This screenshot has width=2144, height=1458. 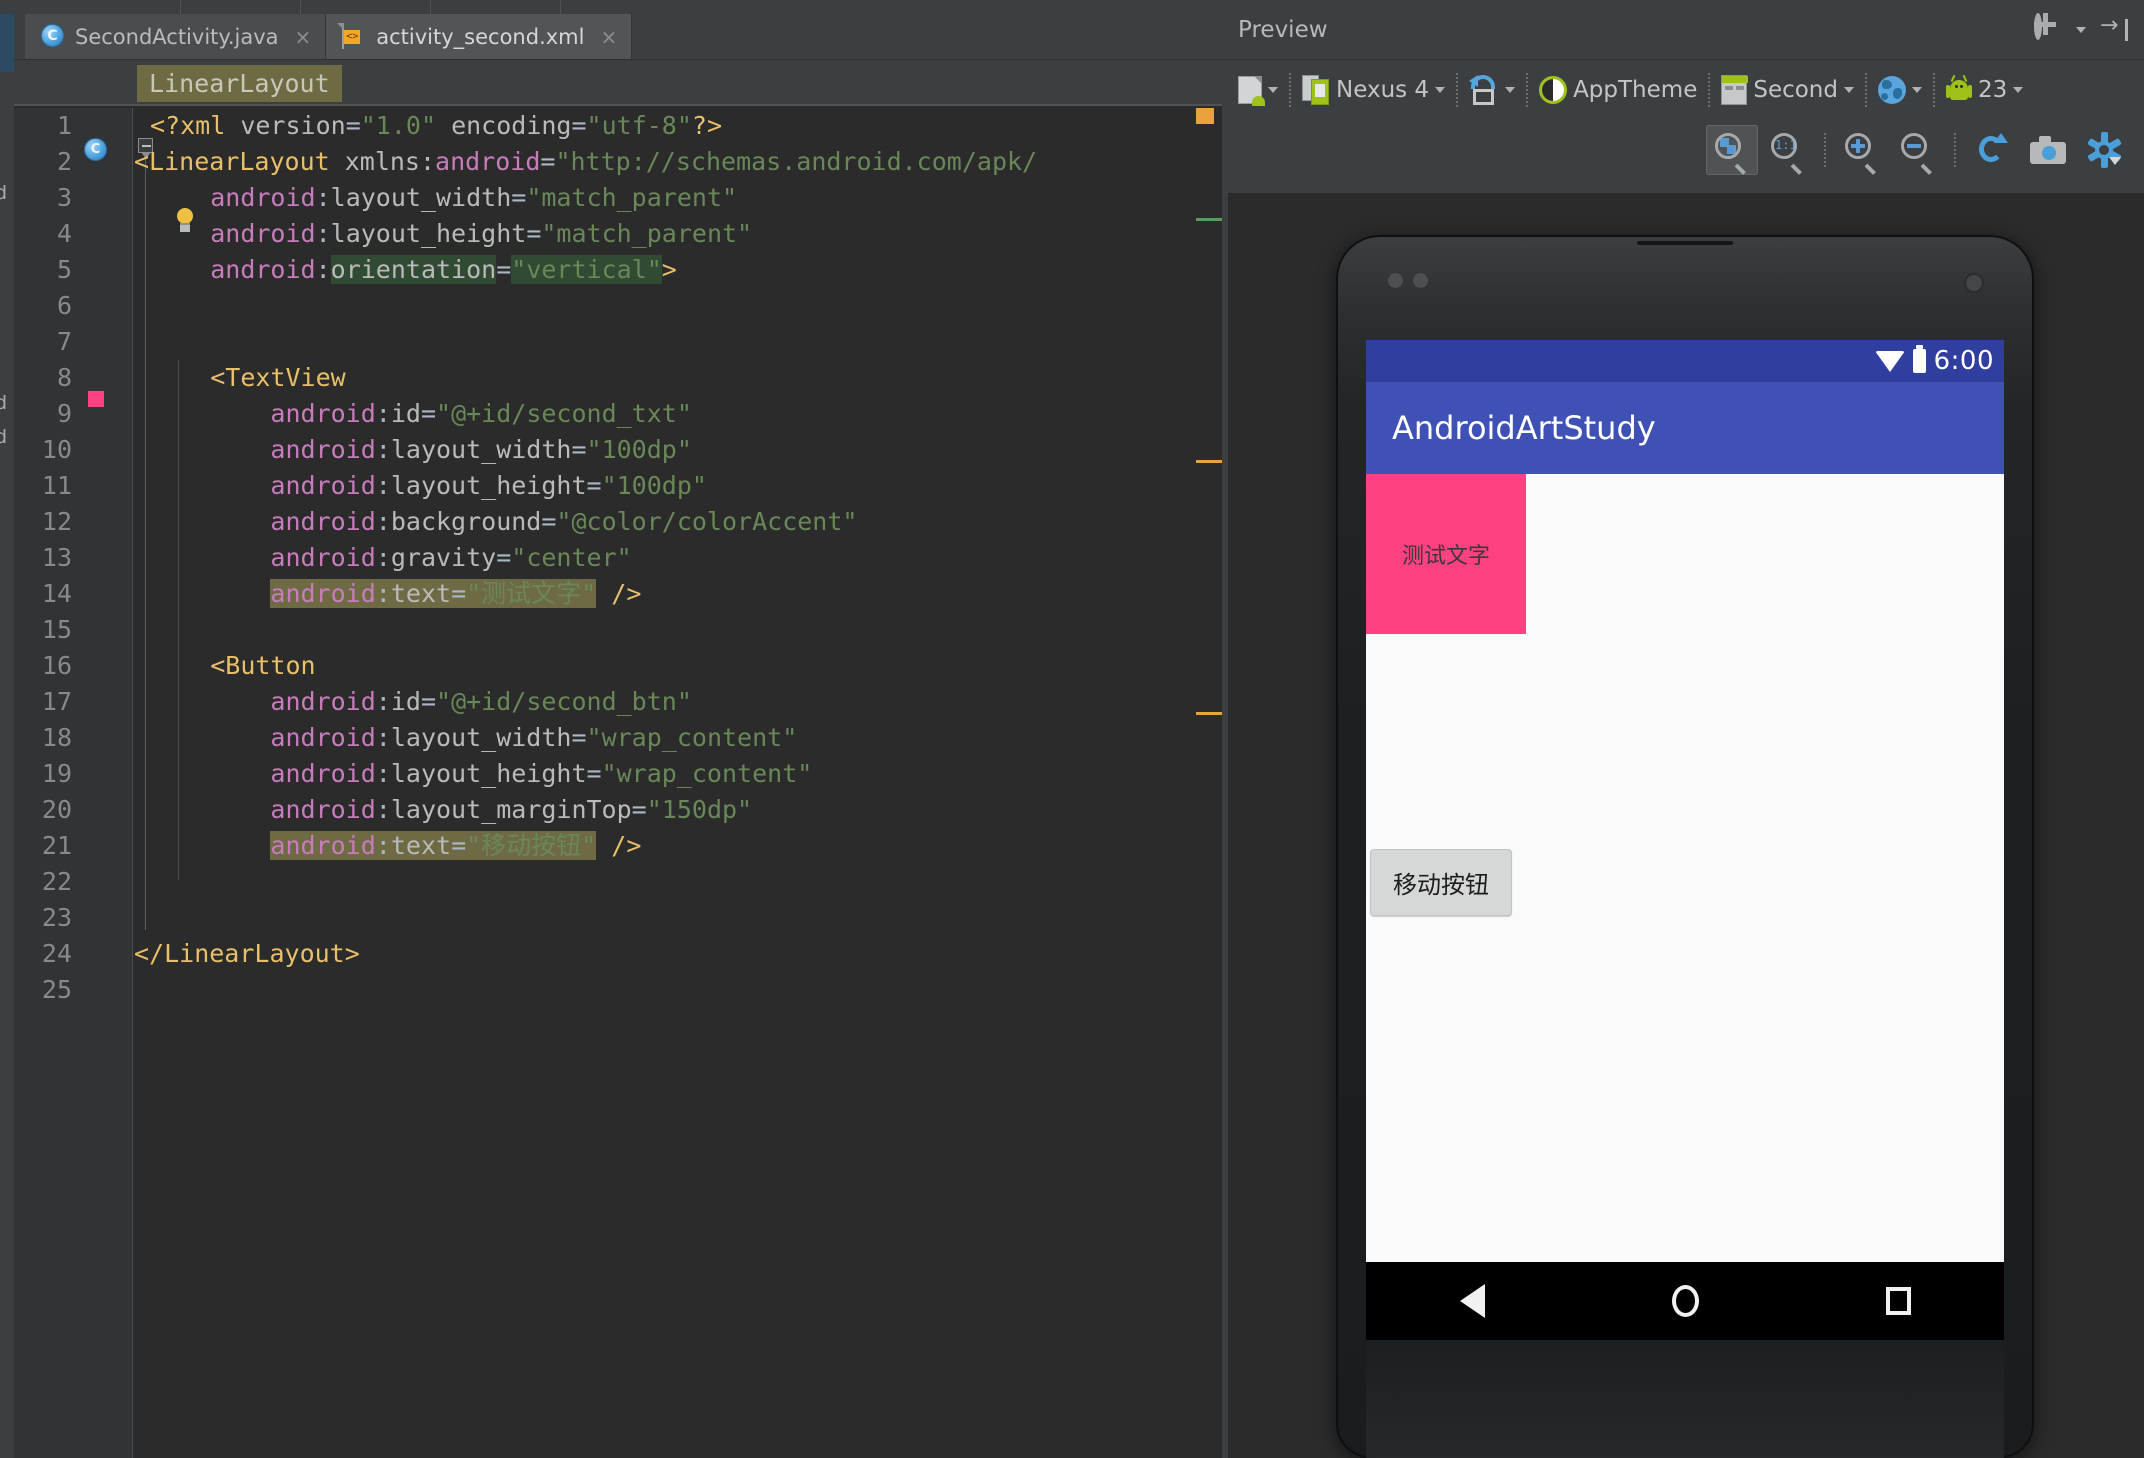 I want to click on preview-title: Preview, so click(x=1283, y=30).